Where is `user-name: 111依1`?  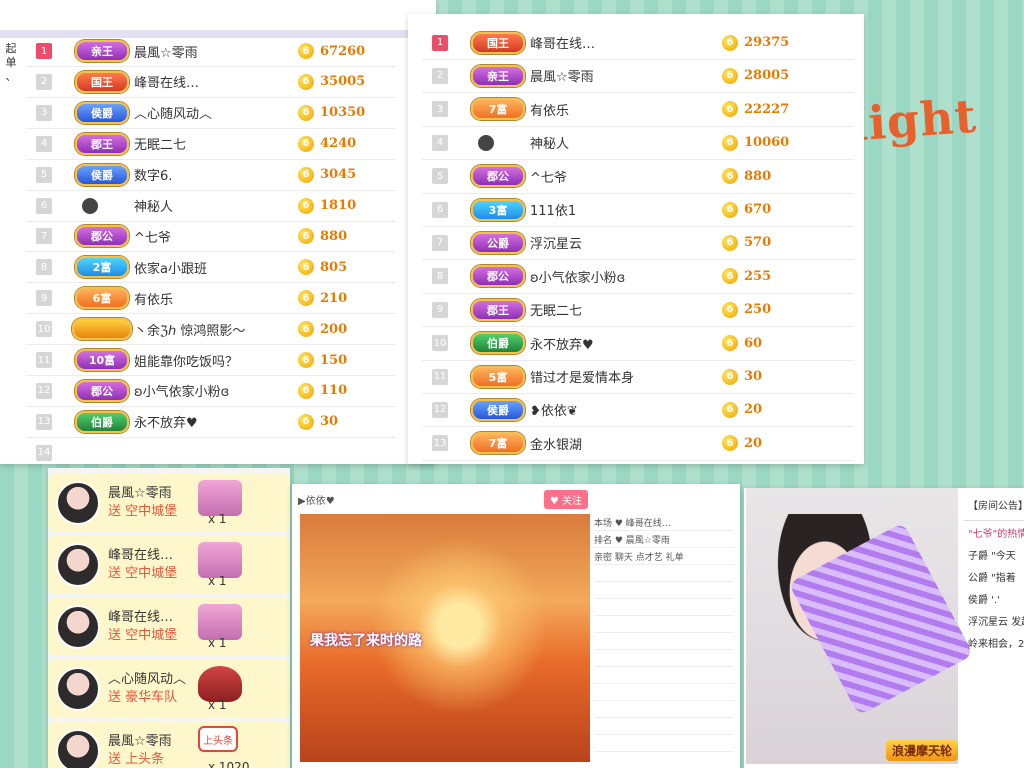 user-name: 111依1 is located at coordinates (692, 209).